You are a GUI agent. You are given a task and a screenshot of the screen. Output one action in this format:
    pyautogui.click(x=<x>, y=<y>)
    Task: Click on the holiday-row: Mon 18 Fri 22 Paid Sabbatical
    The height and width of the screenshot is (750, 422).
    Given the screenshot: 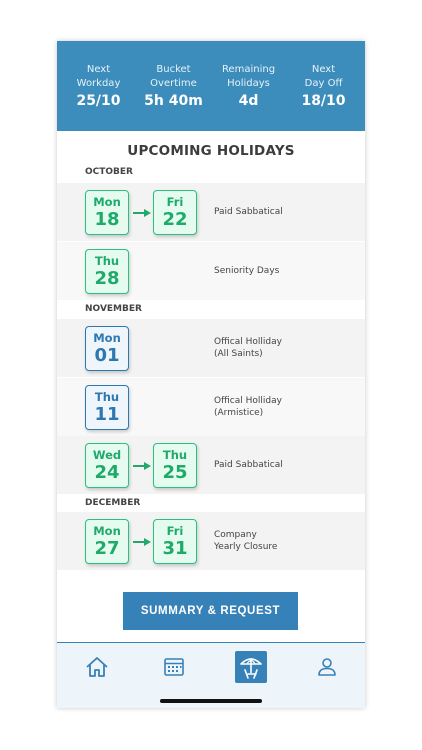 What is the action you would take?
    pyautogui.click(x=211, y=212)
    